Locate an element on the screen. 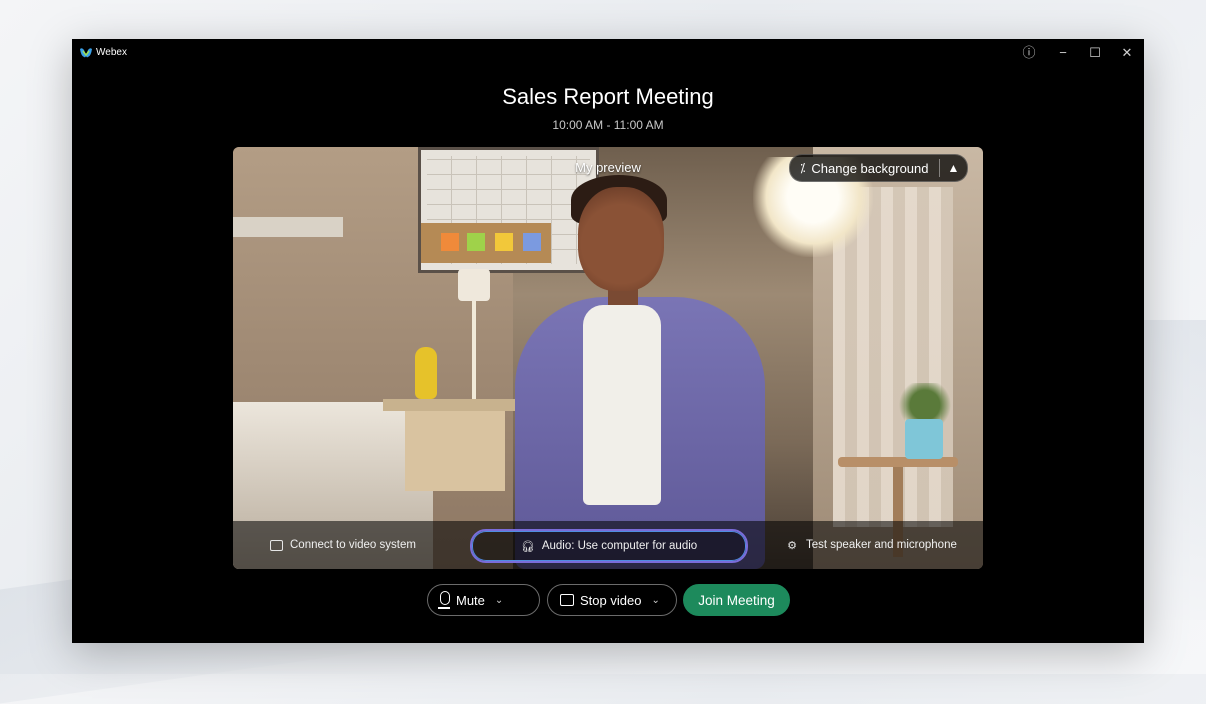  close-icon: ✕ is located at coordinates (1127, 53).